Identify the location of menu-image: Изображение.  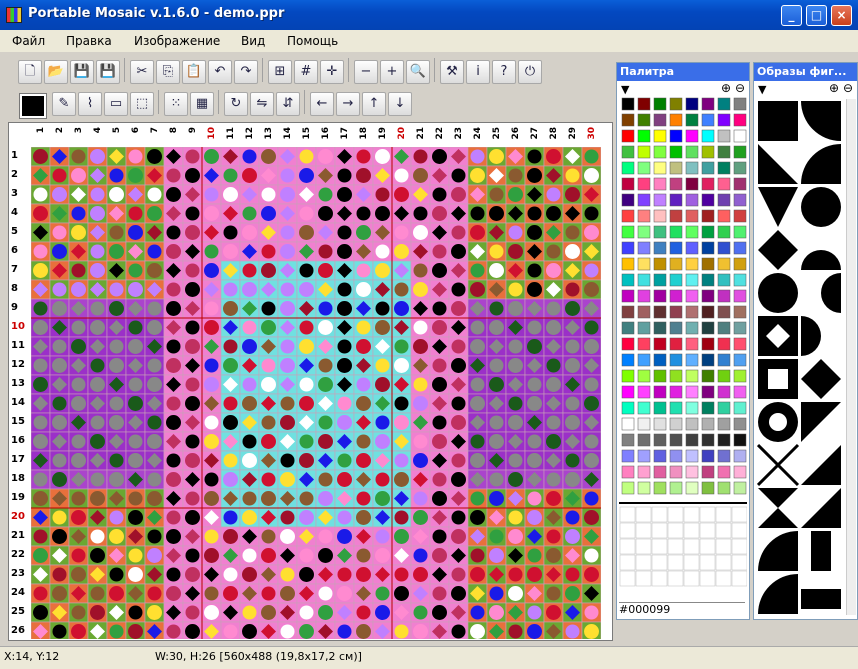
(177, 41).